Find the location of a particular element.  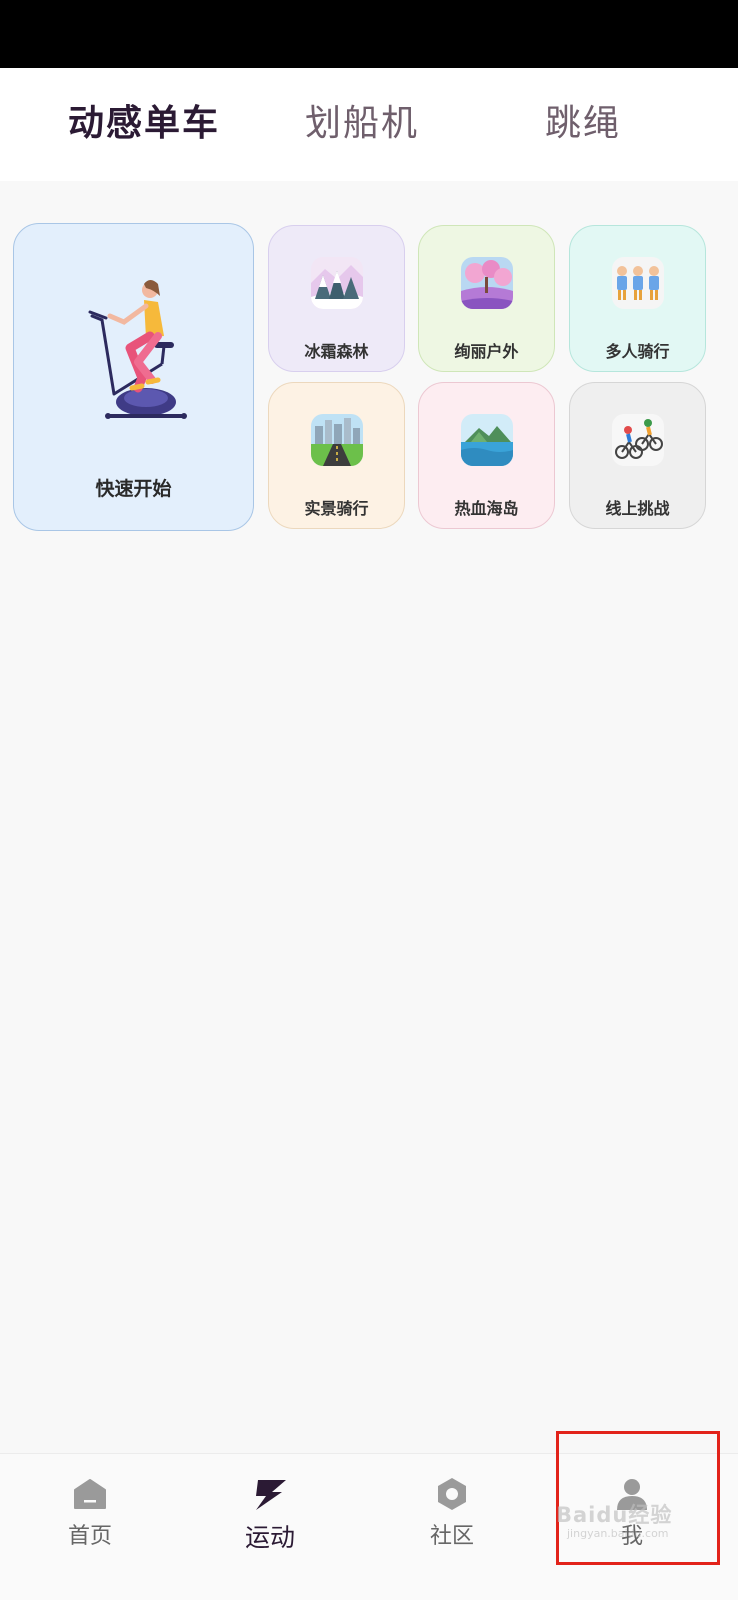

sport-icon is located at coordinates (271, 1495).